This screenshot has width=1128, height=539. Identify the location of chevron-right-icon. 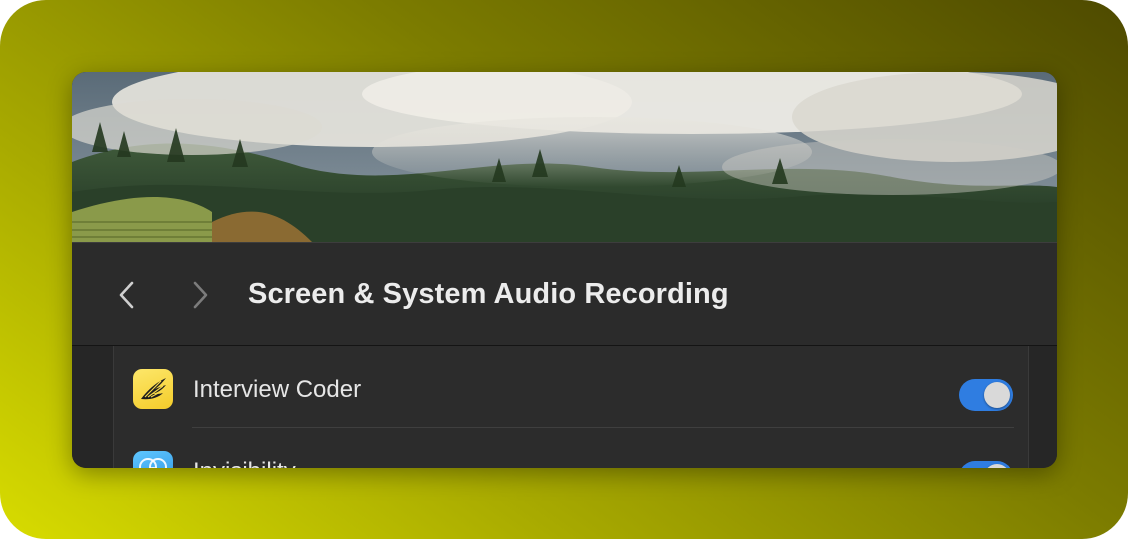
(200, 295).